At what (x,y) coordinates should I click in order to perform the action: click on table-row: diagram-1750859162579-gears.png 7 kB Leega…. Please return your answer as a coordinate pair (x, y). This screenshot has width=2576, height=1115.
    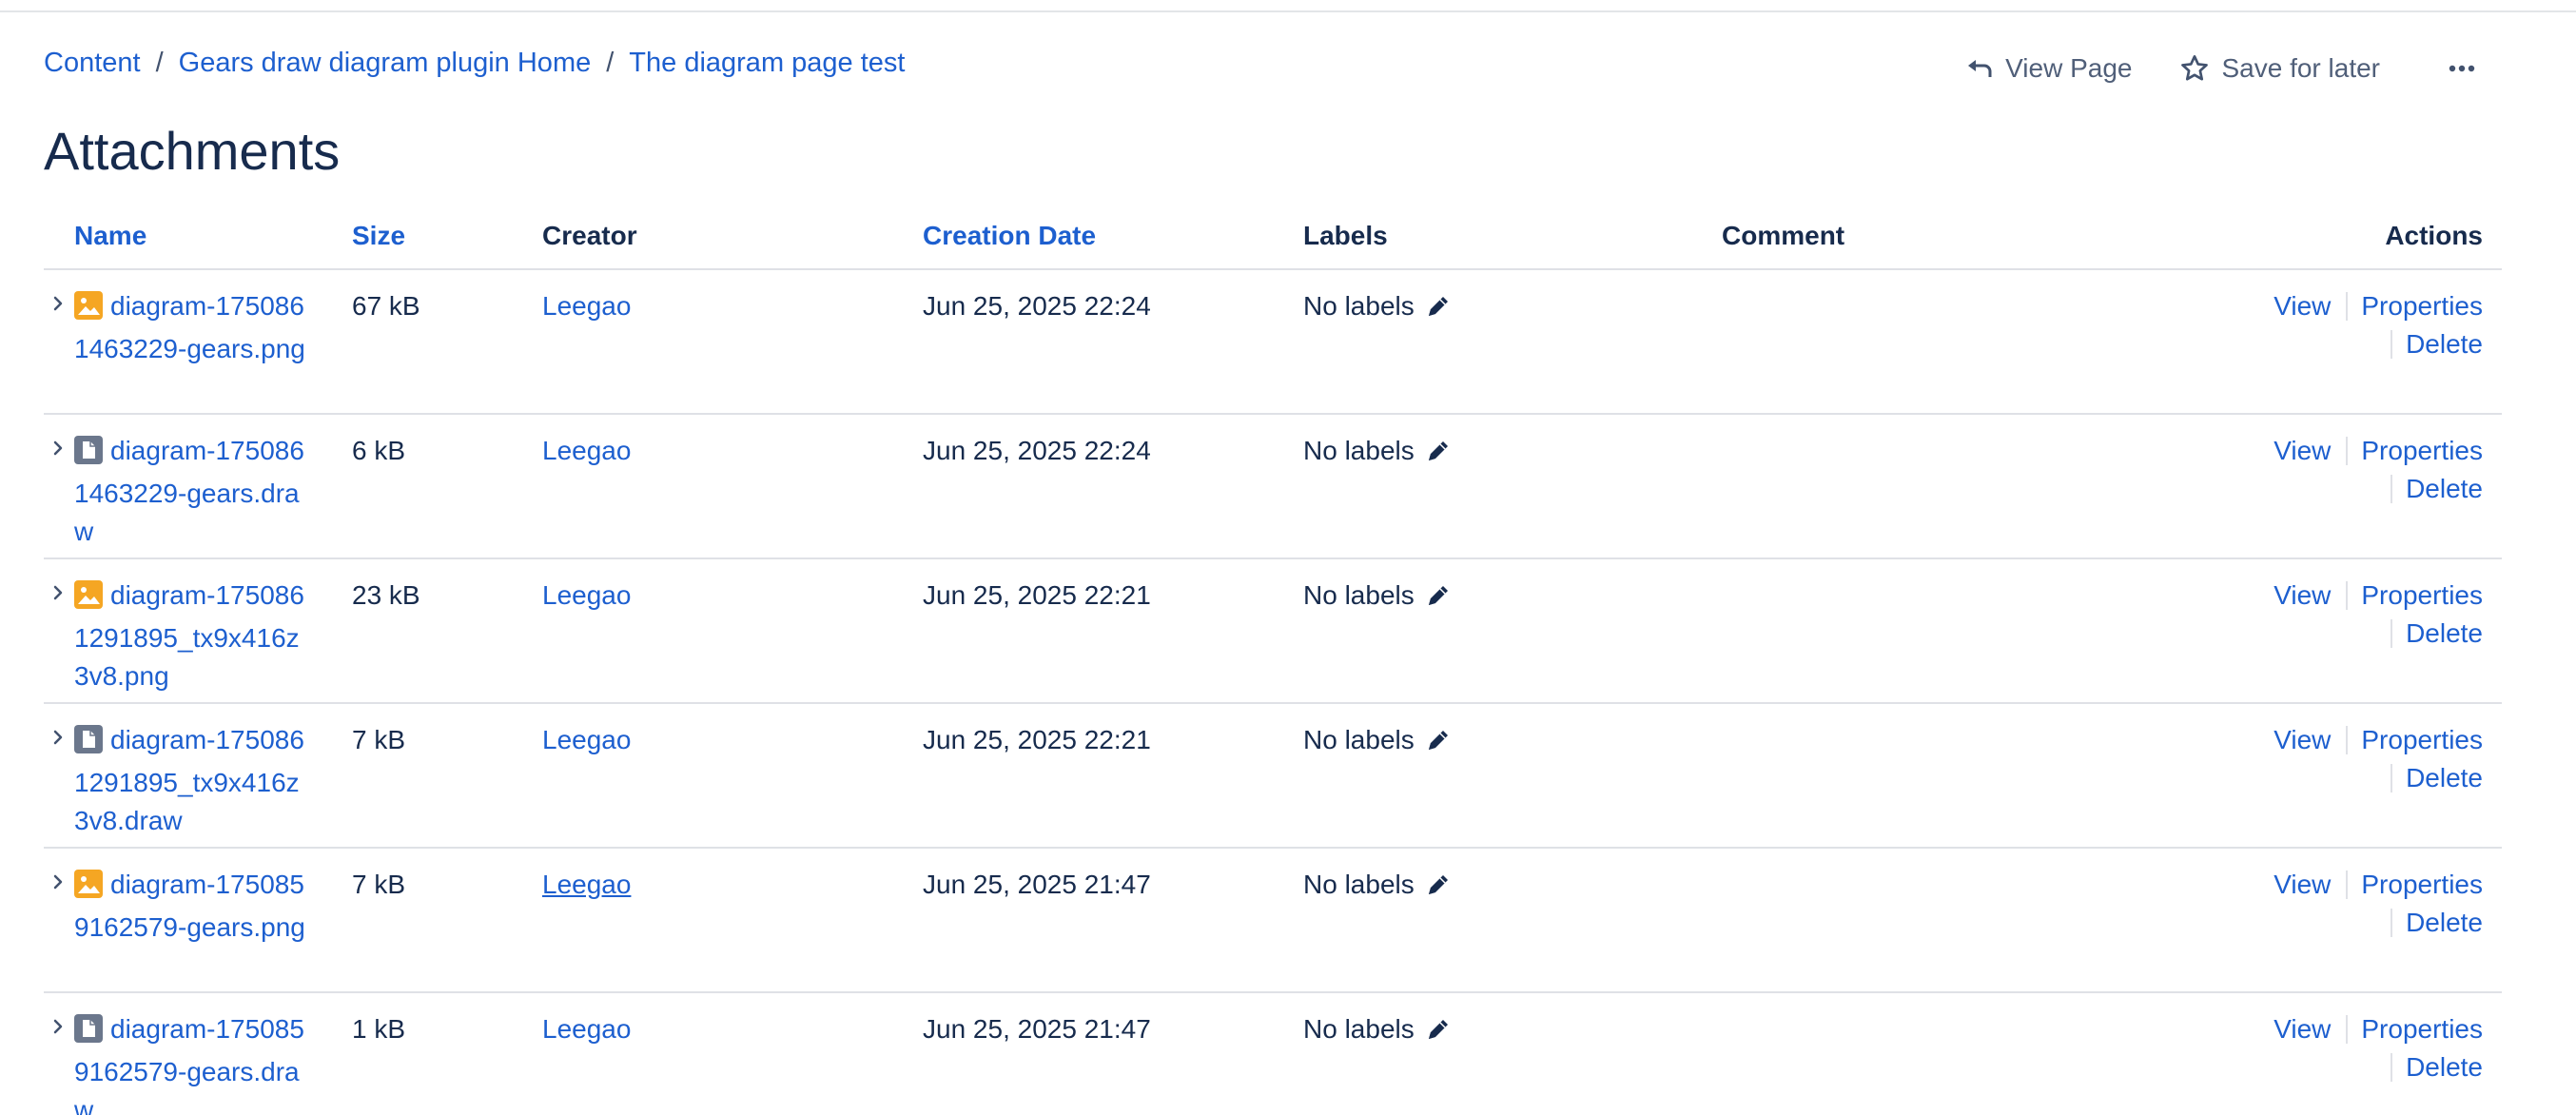
    Looking at the image, I should click on (1273, 921).